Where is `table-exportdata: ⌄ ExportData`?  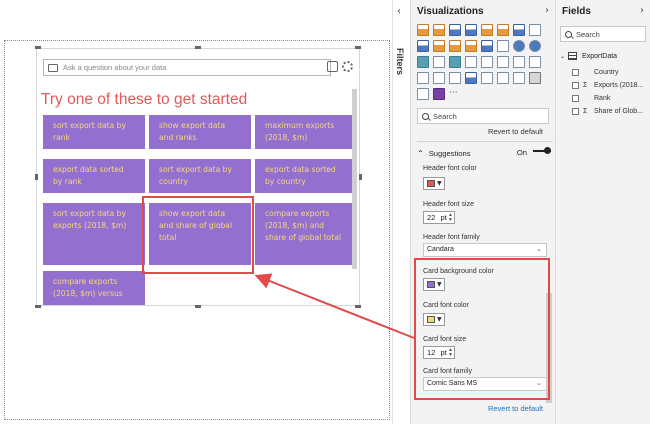 table-exportdata: ⌄ ExportData is located at coordinates (588, 56).